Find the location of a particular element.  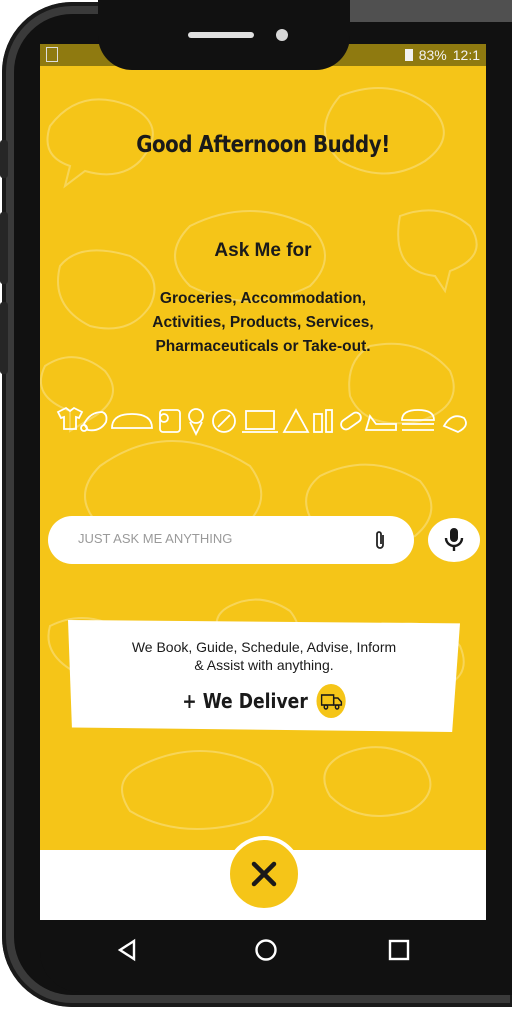

category-icon-row is located at coordinates (261, 421).